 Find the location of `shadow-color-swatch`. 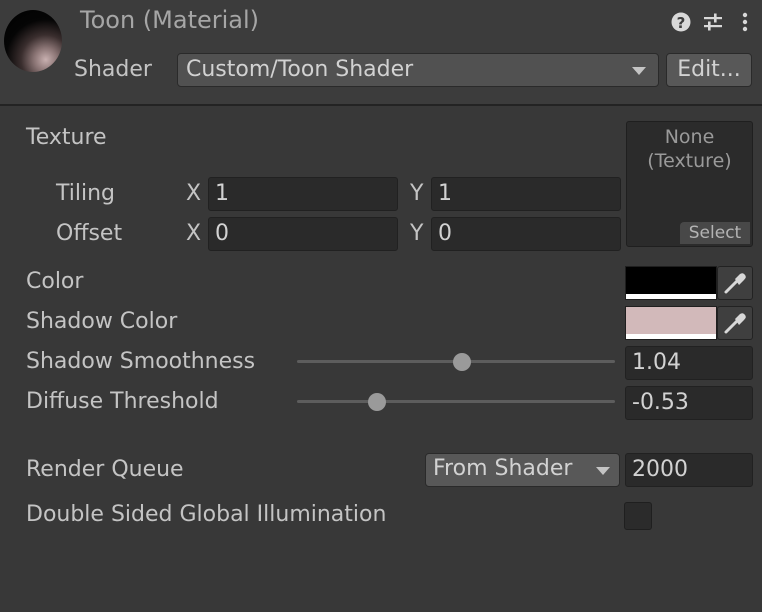

shadow-color-swatch is located at coordinates (671, 323).